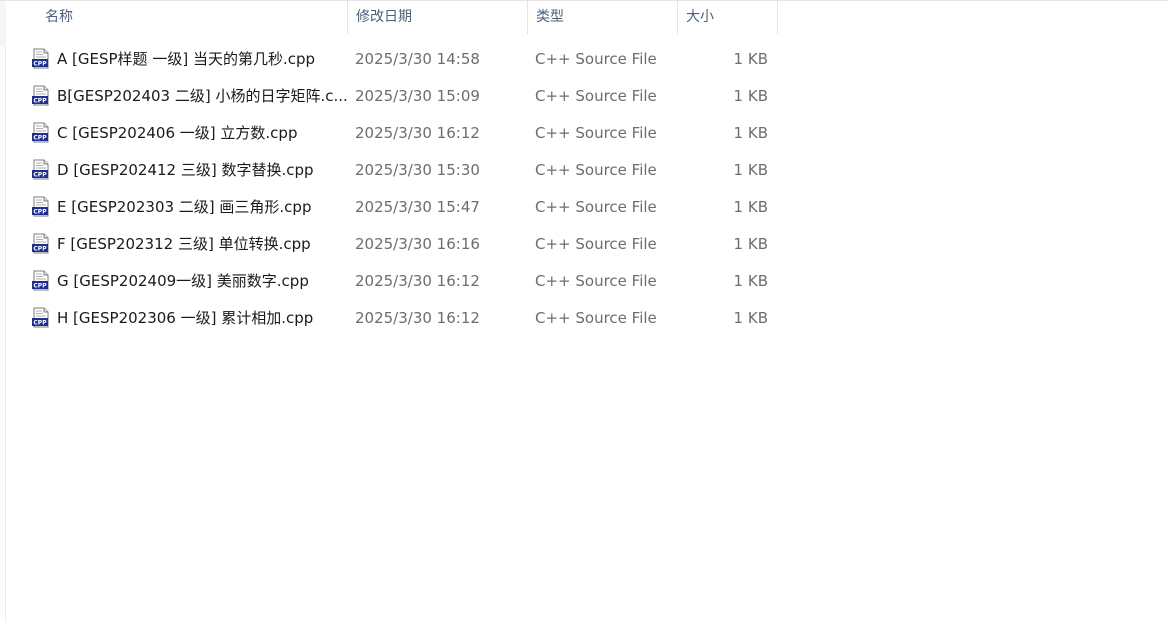 This screenshot has height=622, width=1168. What do you see at coordinates (438, 17) in the screenshot?
I see `column-header-date: 修改日期` at bounding box center [438, 17].